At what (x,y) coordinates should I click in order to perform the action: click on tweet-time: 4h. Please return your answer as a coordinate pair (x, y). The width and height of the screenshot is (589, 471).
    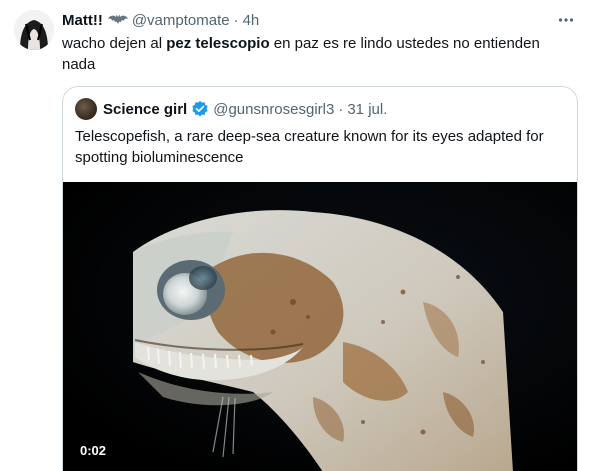
    Looking at the image, I should click on (251, 20).